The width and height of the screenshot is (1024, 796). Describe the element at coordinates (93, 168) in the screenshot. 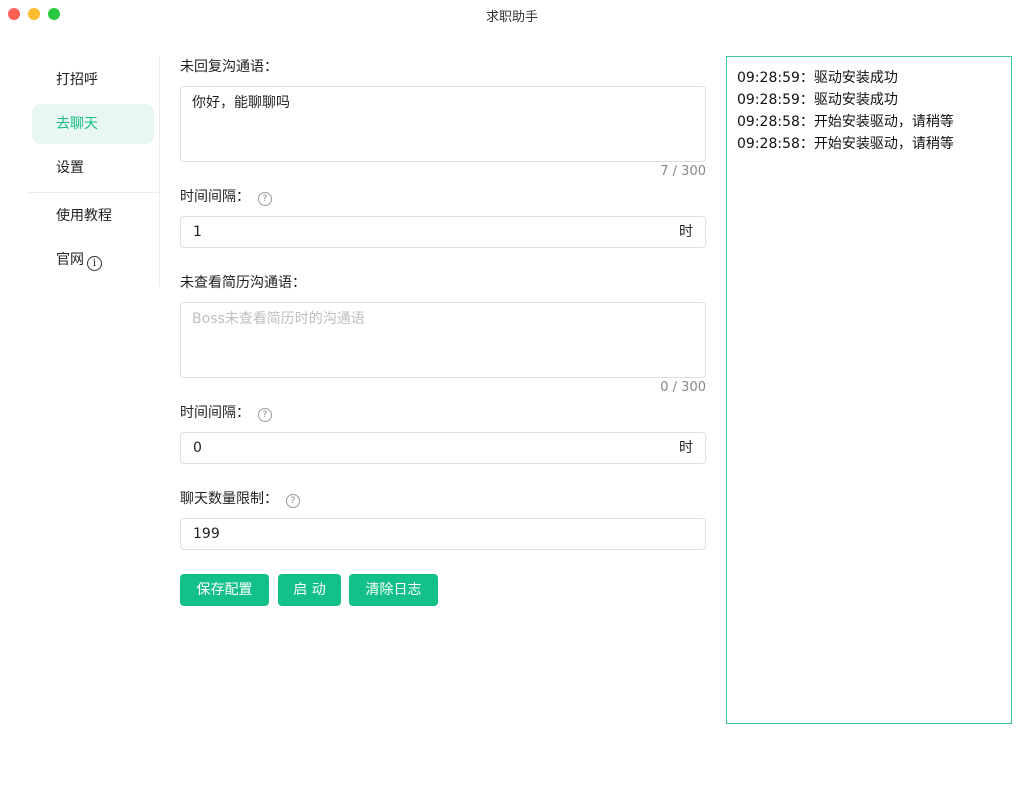

I see `sidebar-item-settings: 设置` at that location.